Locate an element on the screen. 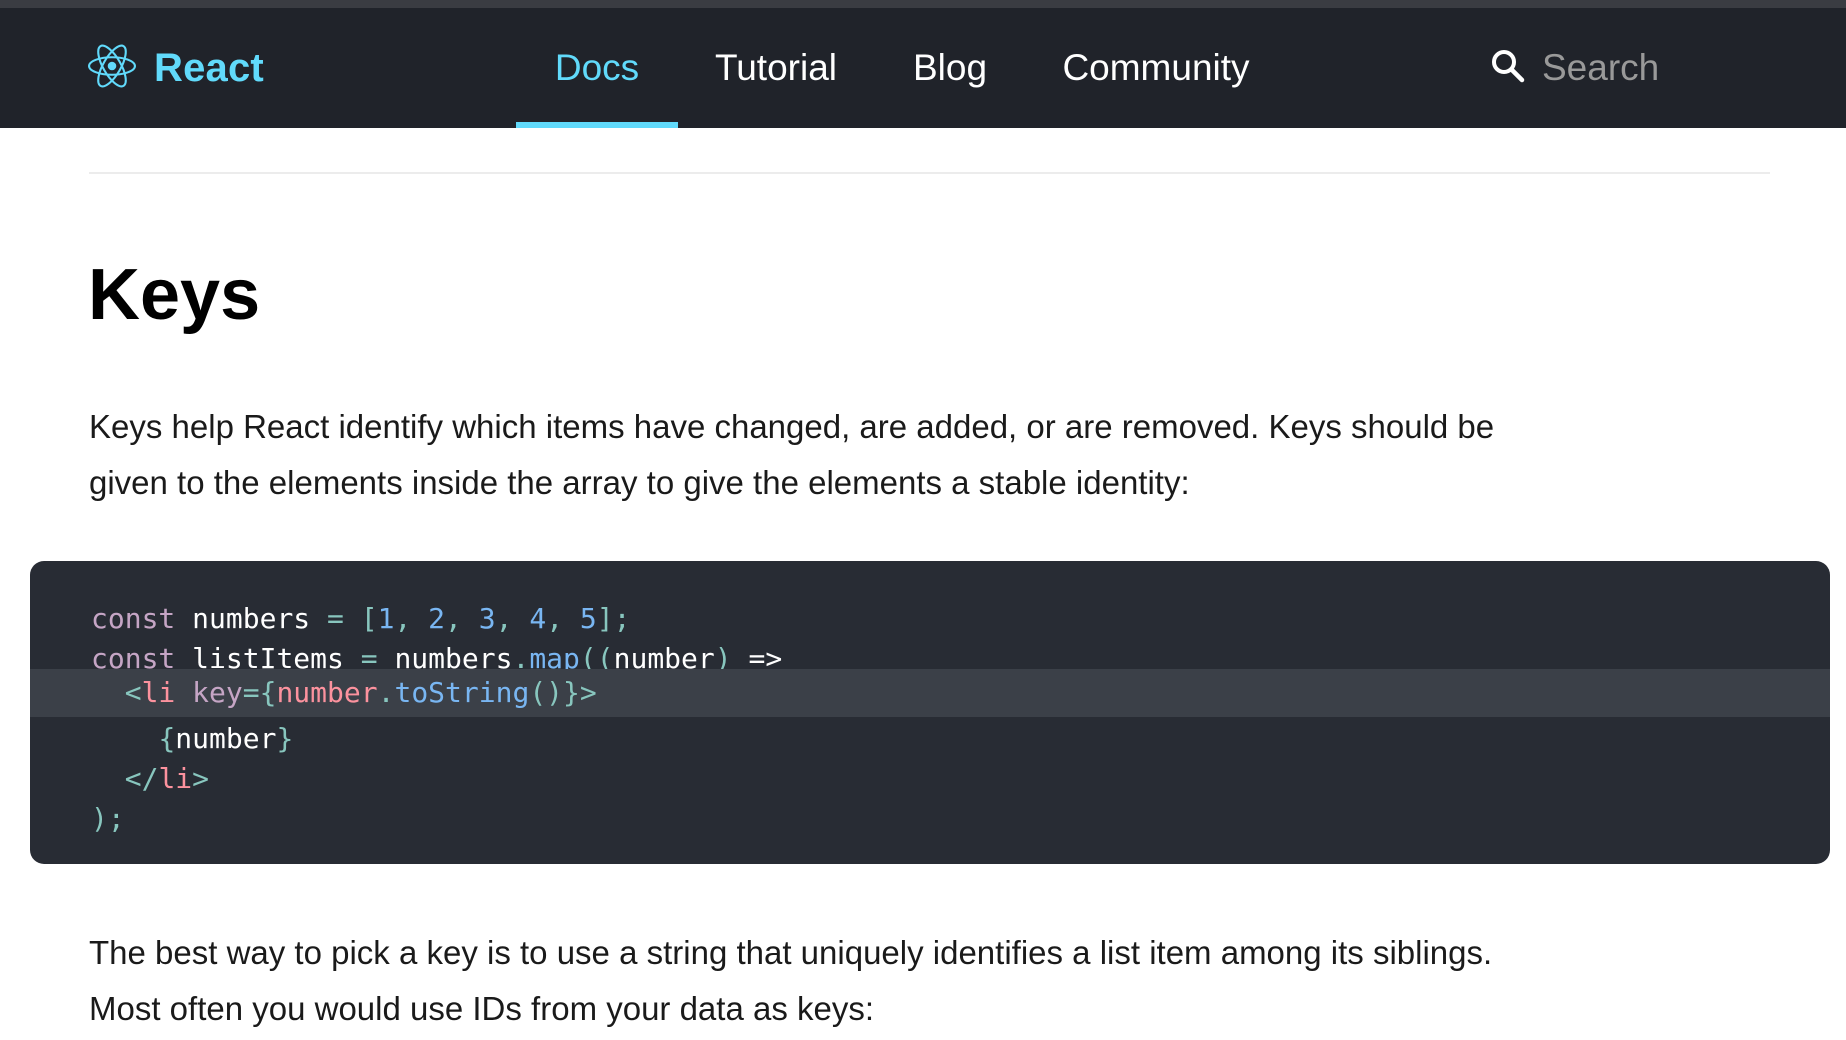 This screenshot has width=1846, height=1040. nav-community: Community is located at coordinates (1156, 68).